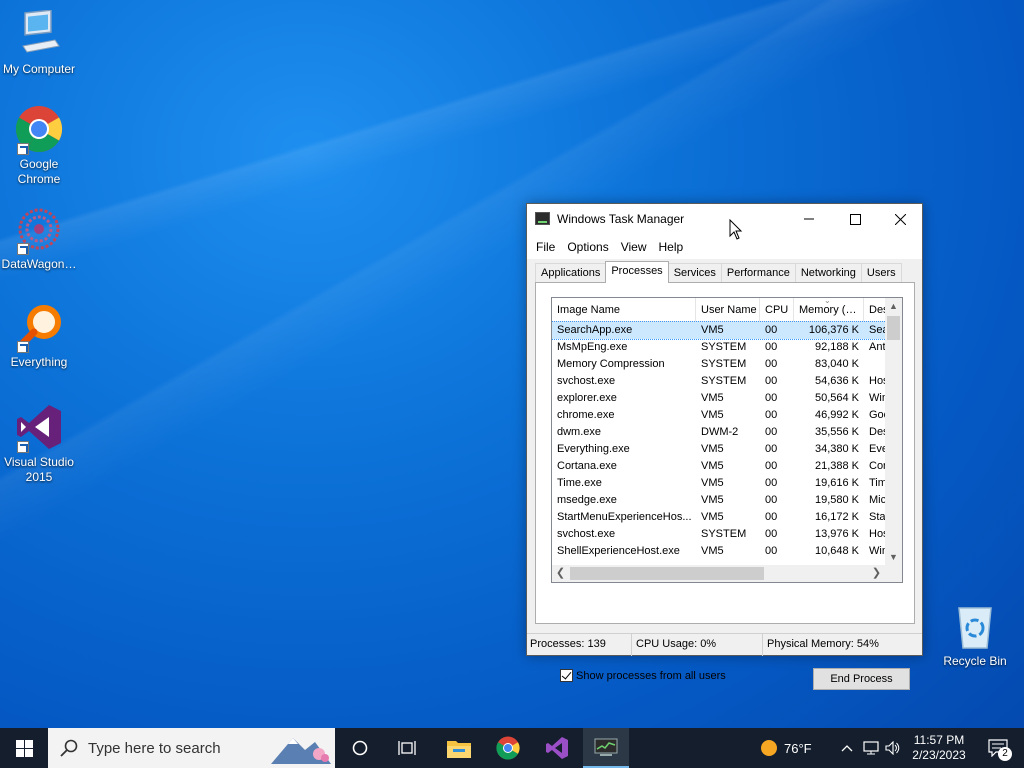 This screenshot has width=1024, height=768. Describe the element at coordinates (587, 398) in the screenshot. I see `cell-image-name: explorer.exe` at that location.